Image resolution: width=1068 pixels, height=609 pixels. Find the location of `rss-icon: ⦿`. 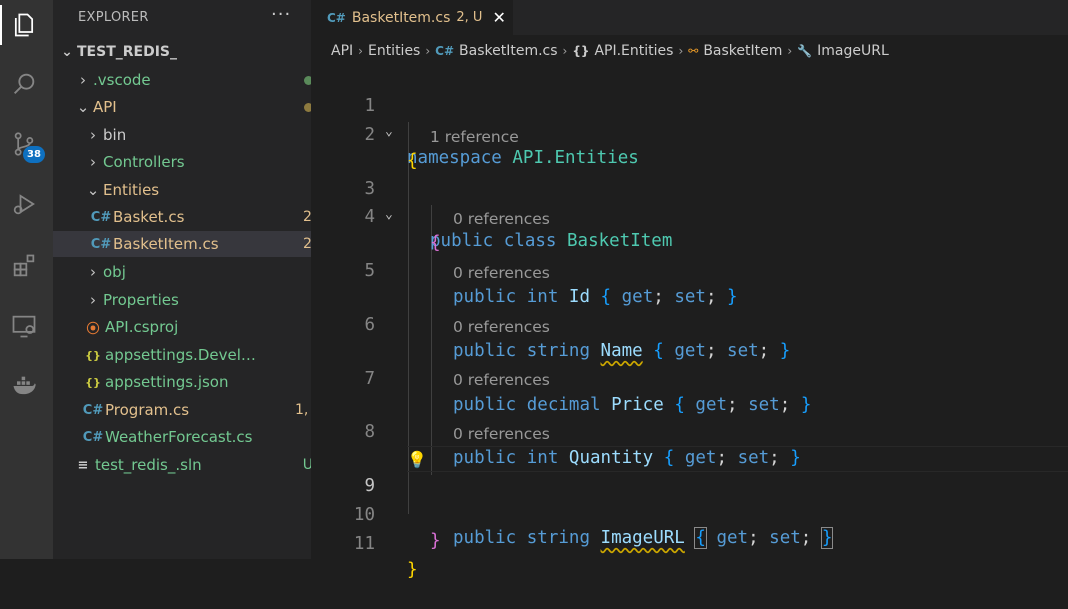

rss-icon: ⦿ is located at coordinates (93, 329).